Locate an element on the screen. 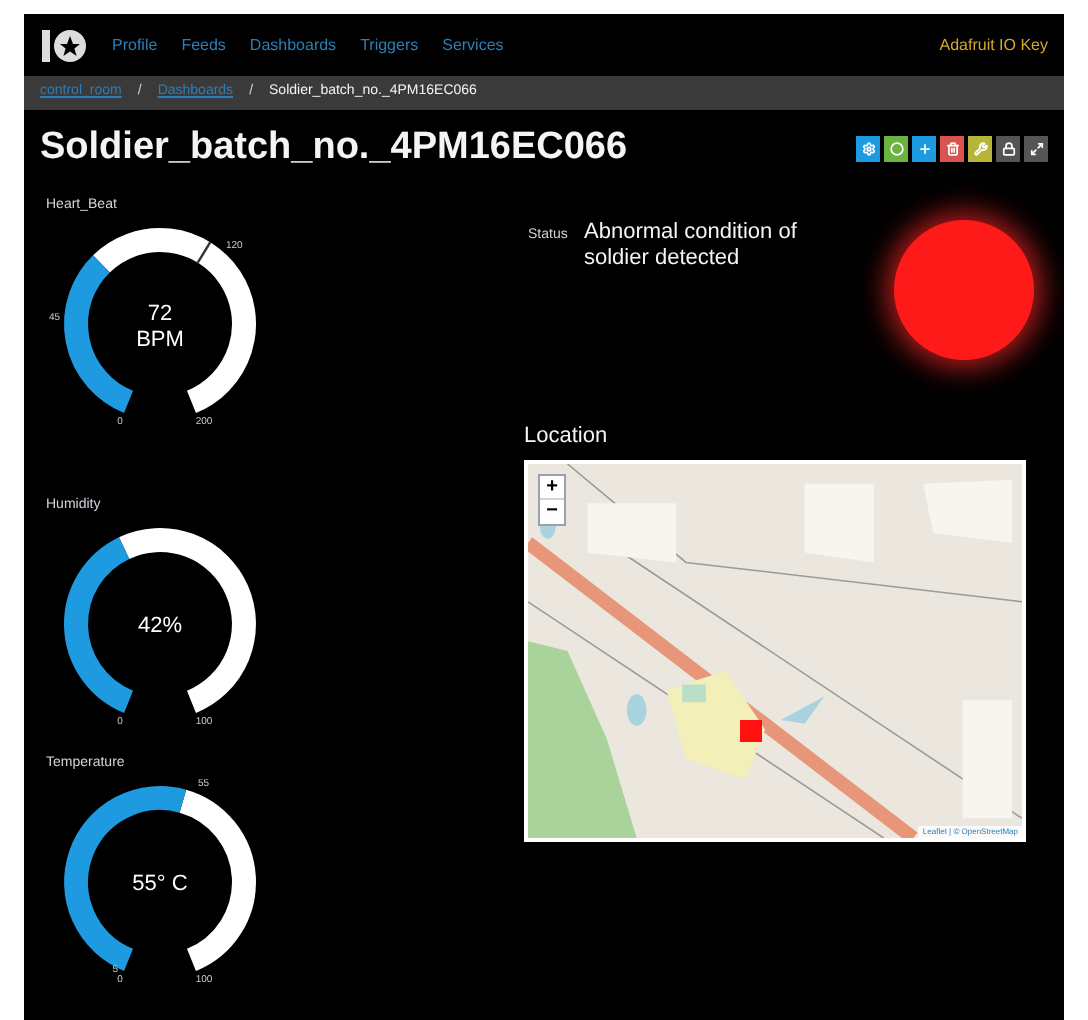 This screenshot has height=1020, width=1088. trash-icon is located at coordinates (952, 148).